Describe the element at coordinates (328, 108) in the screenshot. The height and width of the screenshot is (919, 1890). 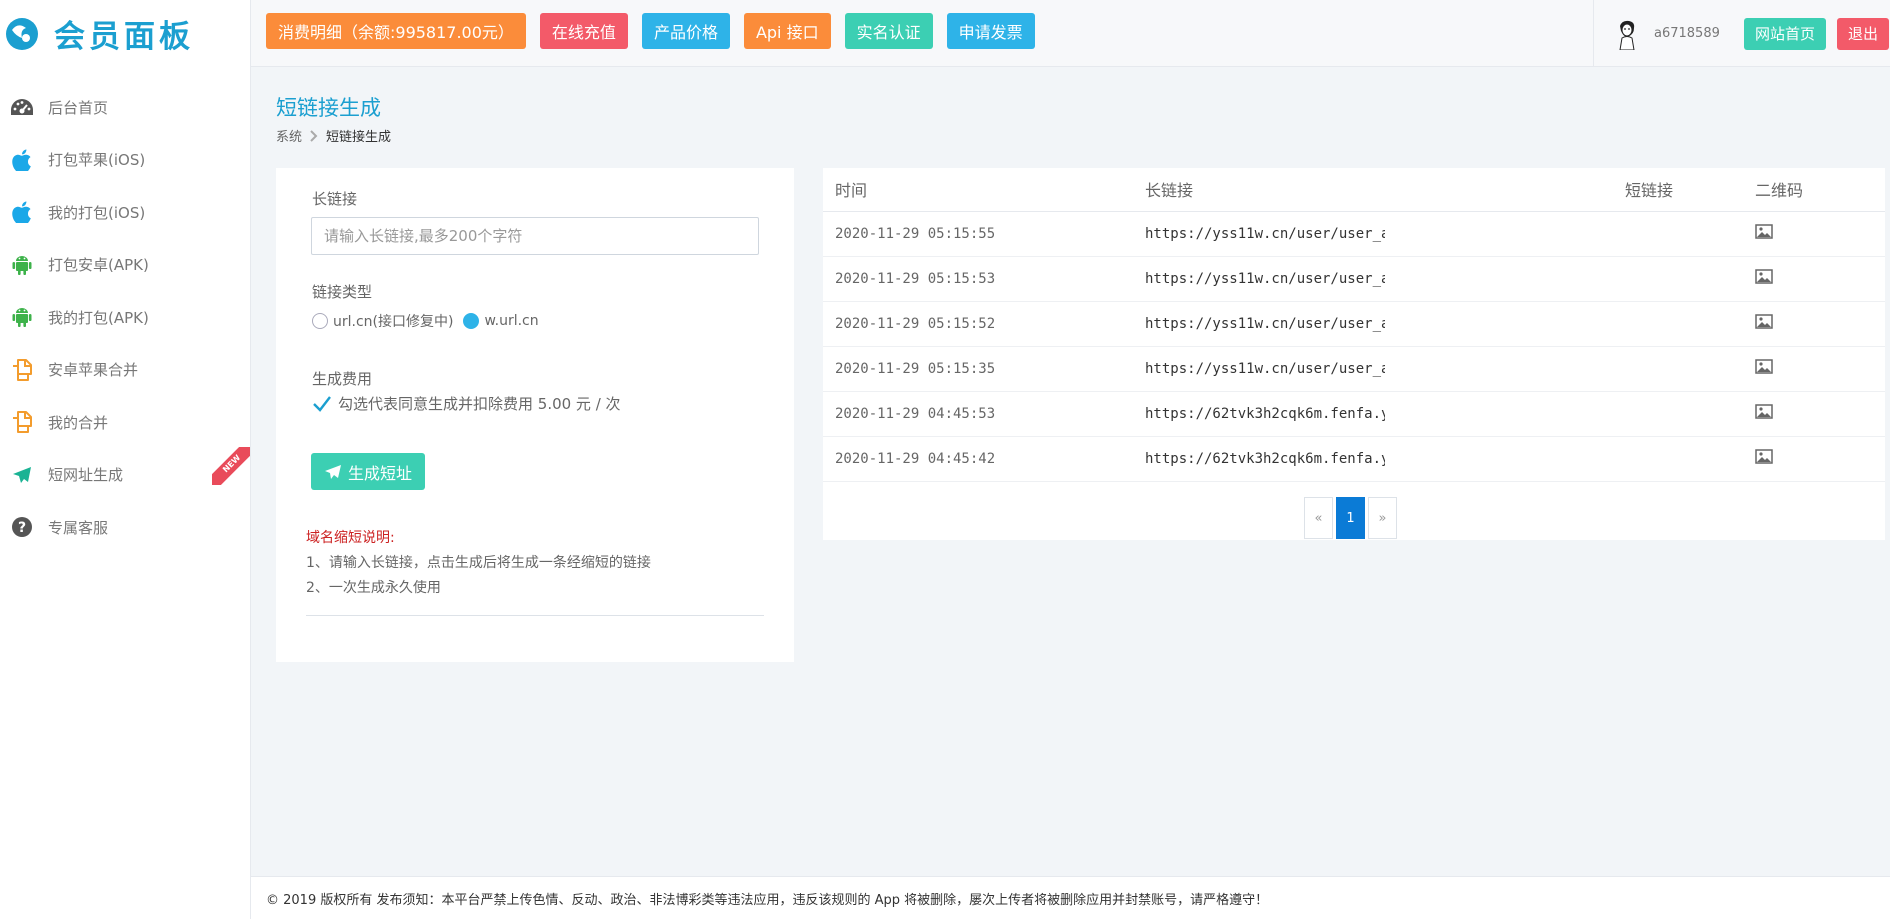
I see `page-title: 短链接生成` at that location.